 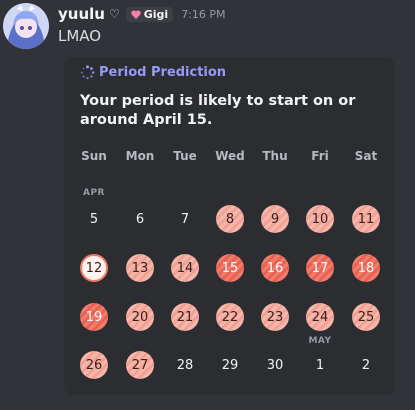 I want to click on calendar-day: 24, so click(x=320, y=317).